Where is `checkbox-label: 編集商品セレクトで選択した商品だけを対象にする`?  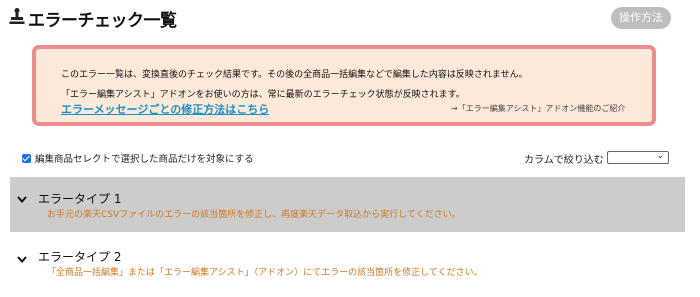 checkbox-label: 編集商品セレクトで選択した商品だけを対象にする is located at coordinates (144, 159).